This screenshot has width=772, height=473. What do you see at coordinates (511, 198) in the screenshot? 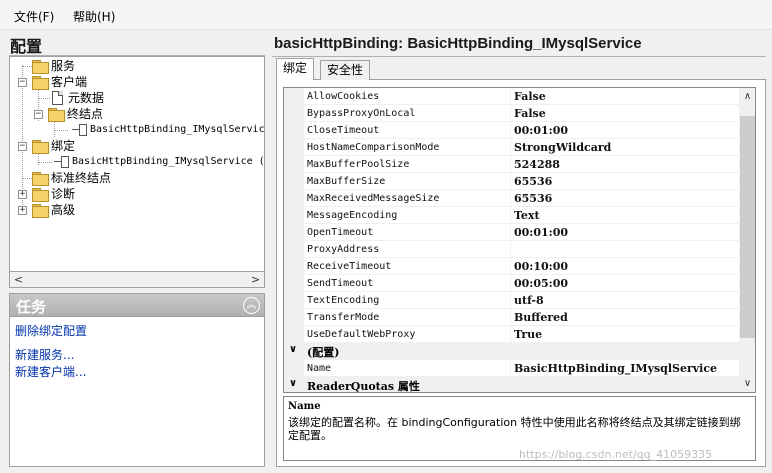
I see `property-row: MaxReceivedMessageSize 65536` at bounding box center [511, 198].